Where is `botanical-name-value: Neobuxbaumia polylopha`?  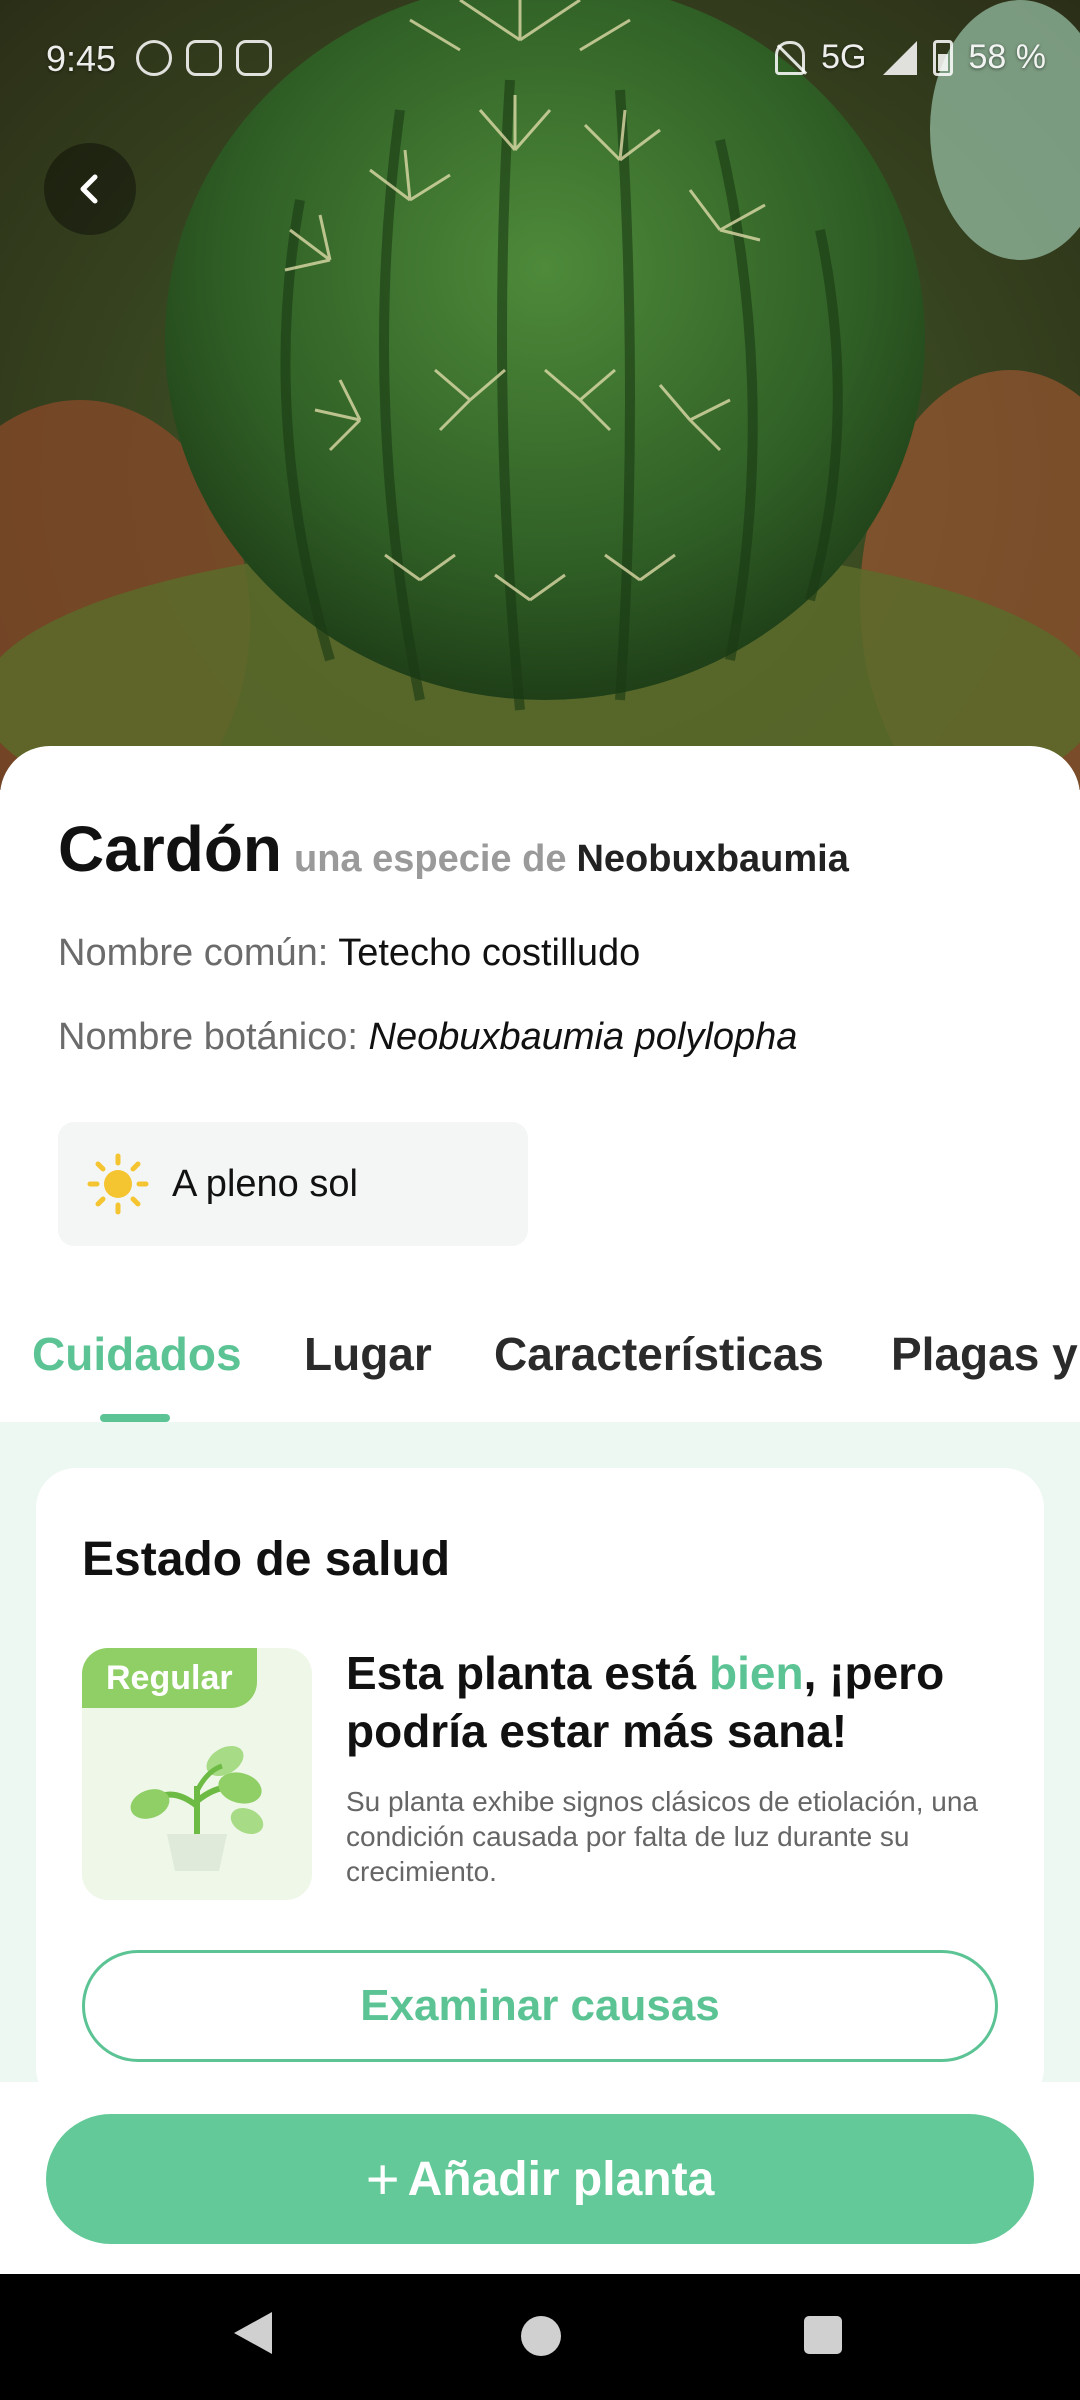 botanical-name-value: Neobuxbaumia polylopha is located at coordinates (583, 1037).